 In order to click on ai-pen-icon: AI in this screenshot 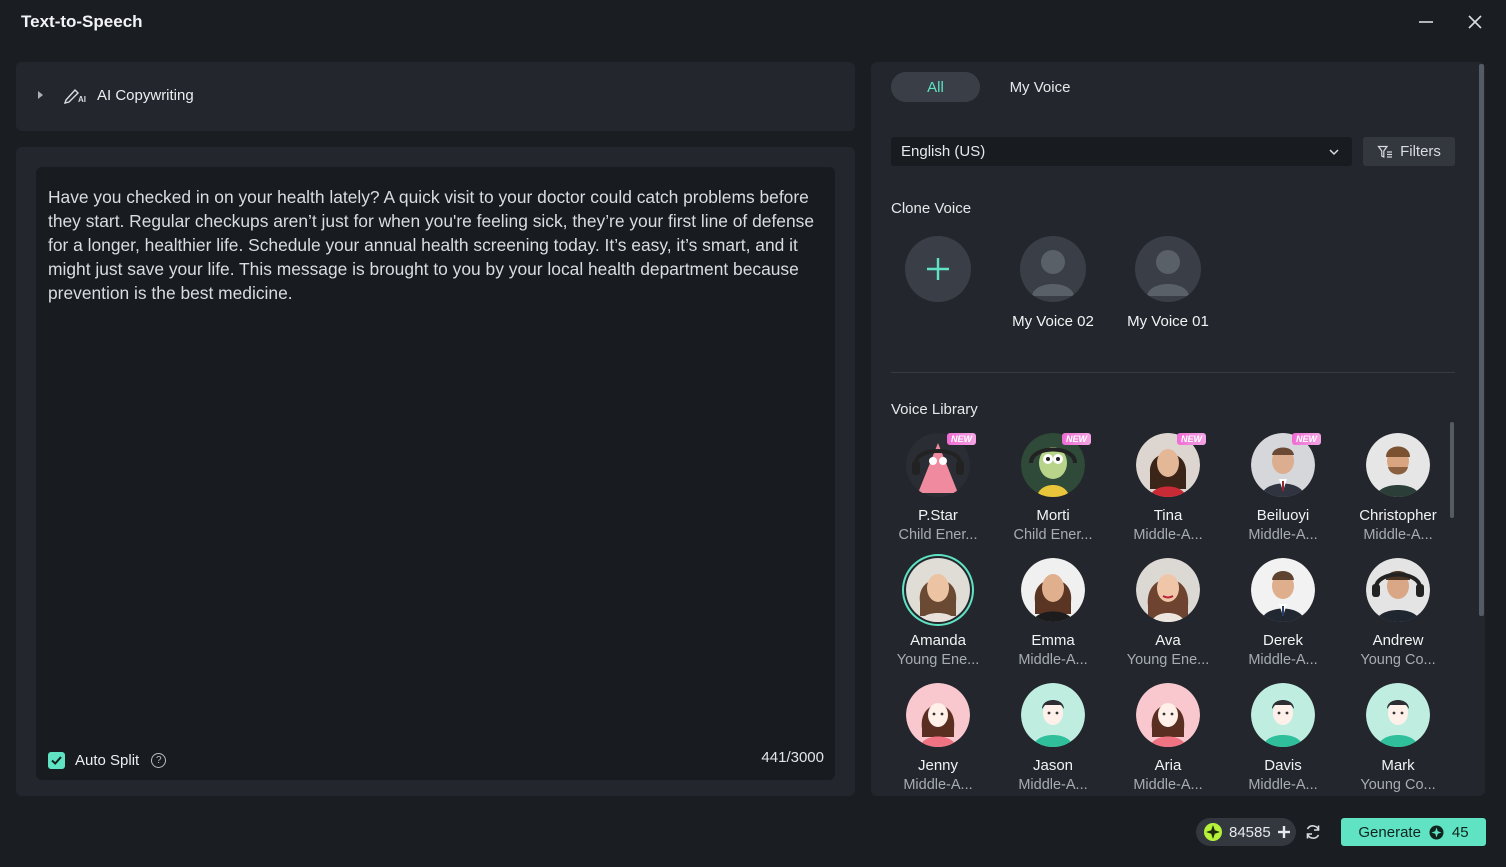, I will do `click(74, 96)`.